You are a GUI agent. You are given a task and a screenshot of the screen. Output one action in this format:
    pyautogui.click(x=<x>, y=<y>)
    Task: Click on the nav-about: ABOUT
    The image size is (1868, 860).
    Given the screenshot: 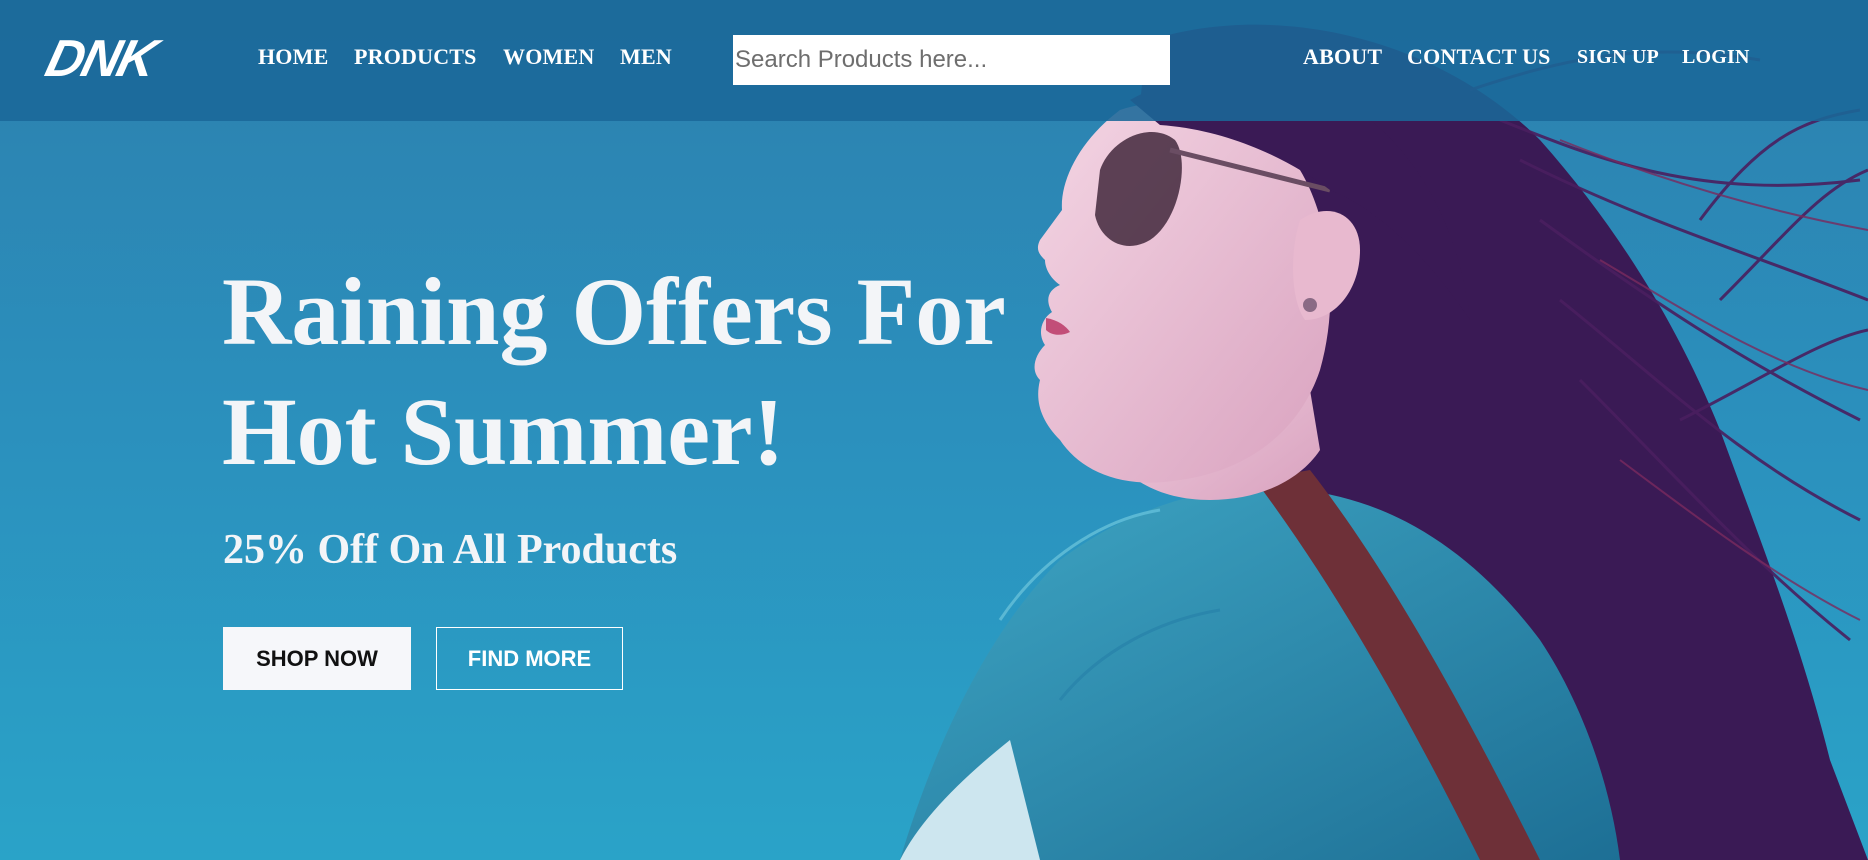 What is the action you would take?
    pyautogui.click(x=1342, y=57)
    